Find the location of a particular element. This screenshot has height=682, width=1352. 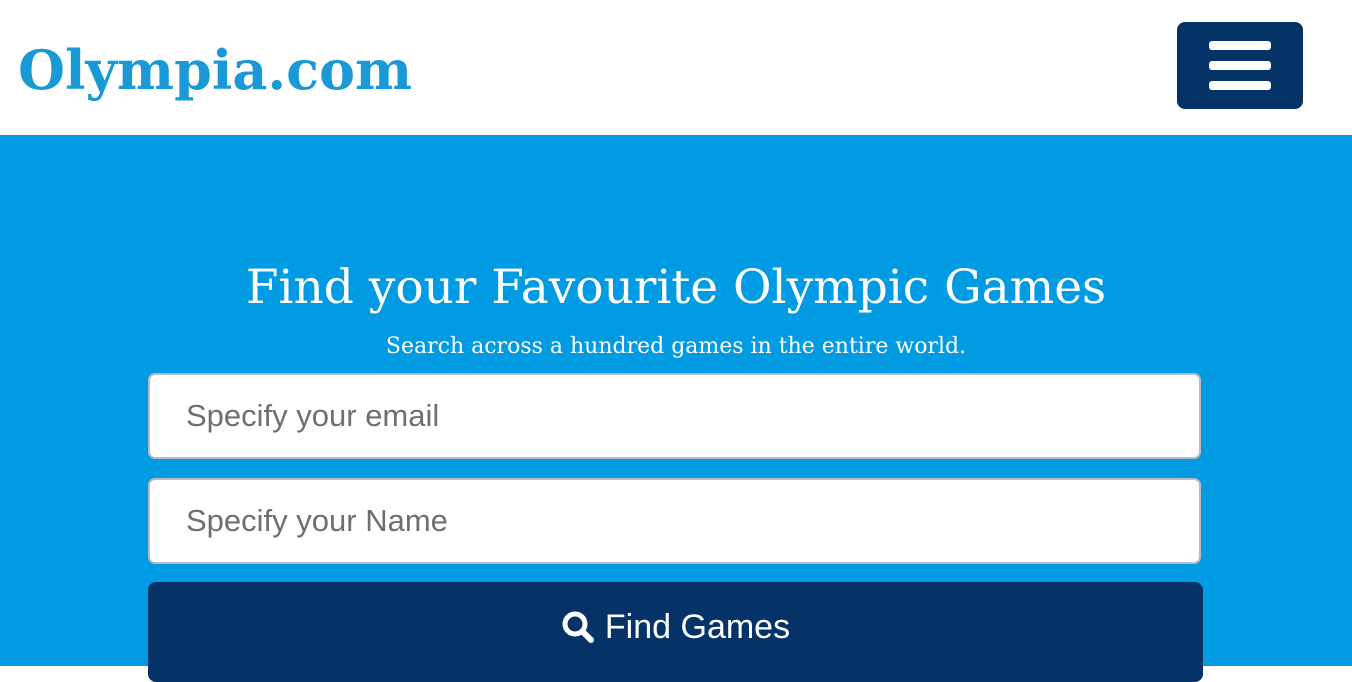

find-games-button: Find Games is located at coordinates (675, 632).